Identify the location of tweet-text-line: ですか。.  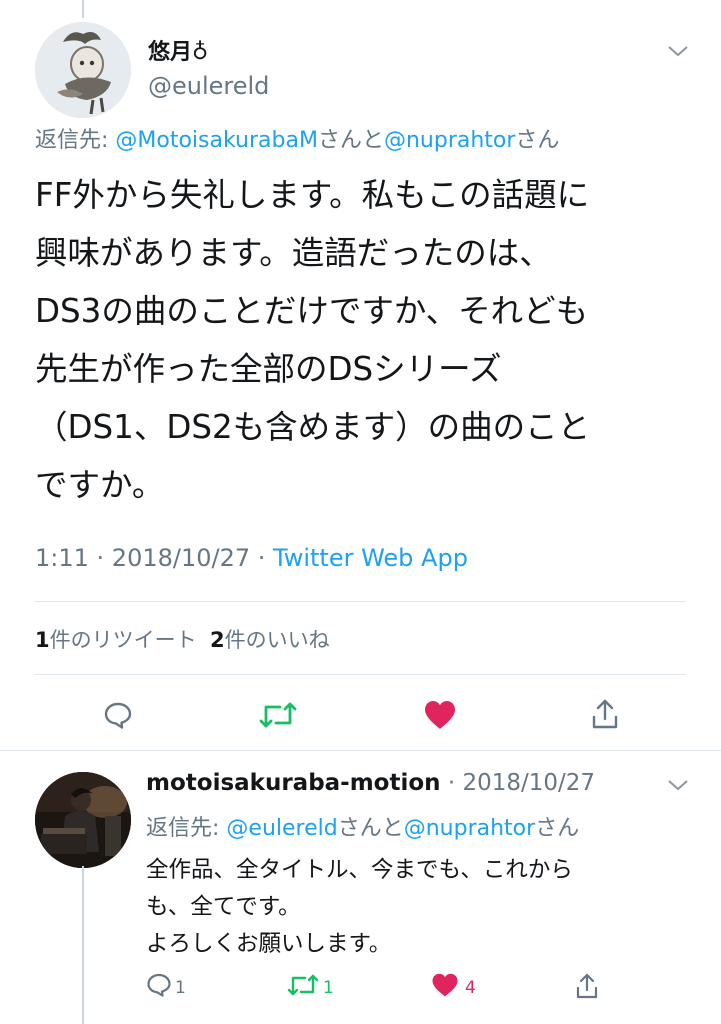
(100, 485).